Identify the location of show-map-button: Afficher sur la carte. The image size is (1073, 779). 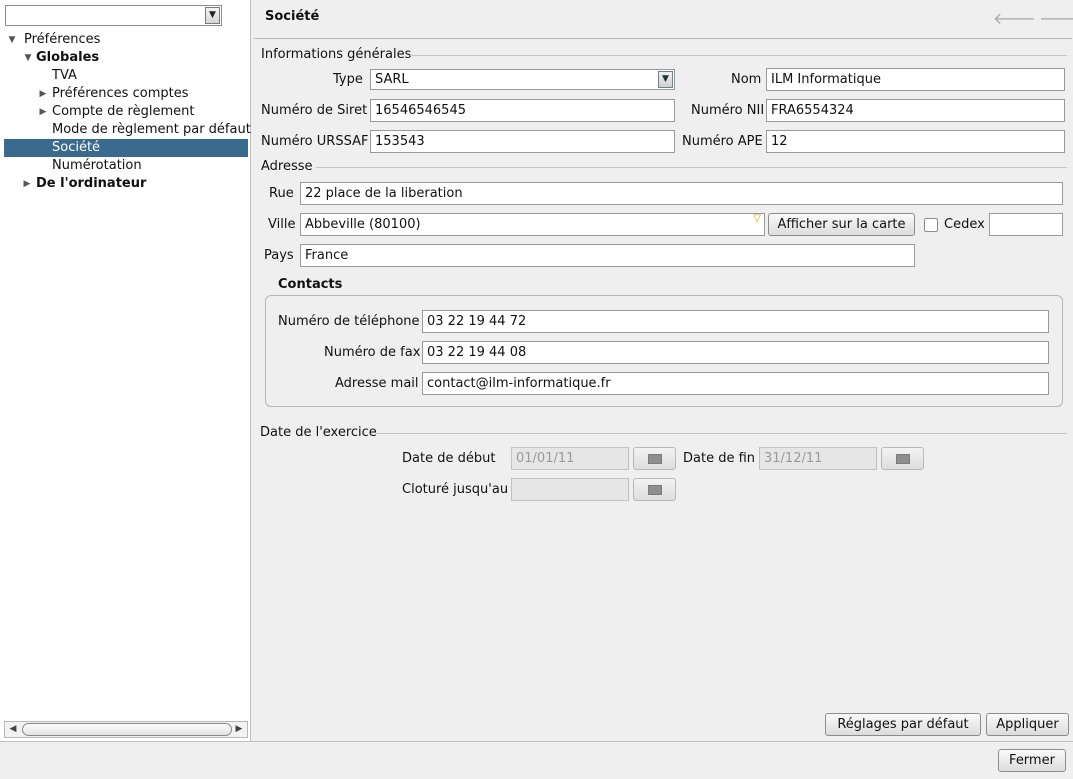
(841, 224).